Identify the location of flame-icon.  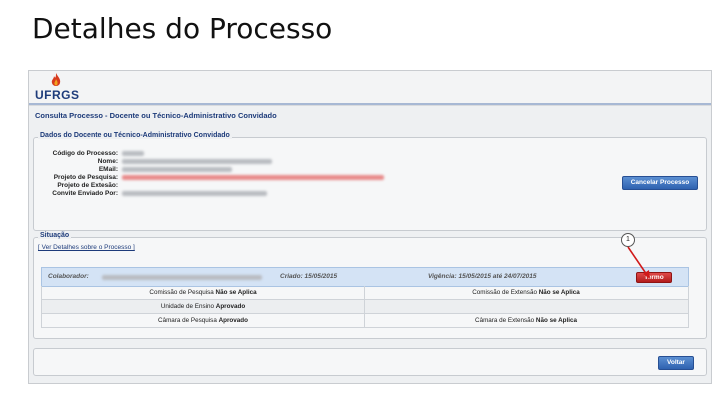
(56, 79).